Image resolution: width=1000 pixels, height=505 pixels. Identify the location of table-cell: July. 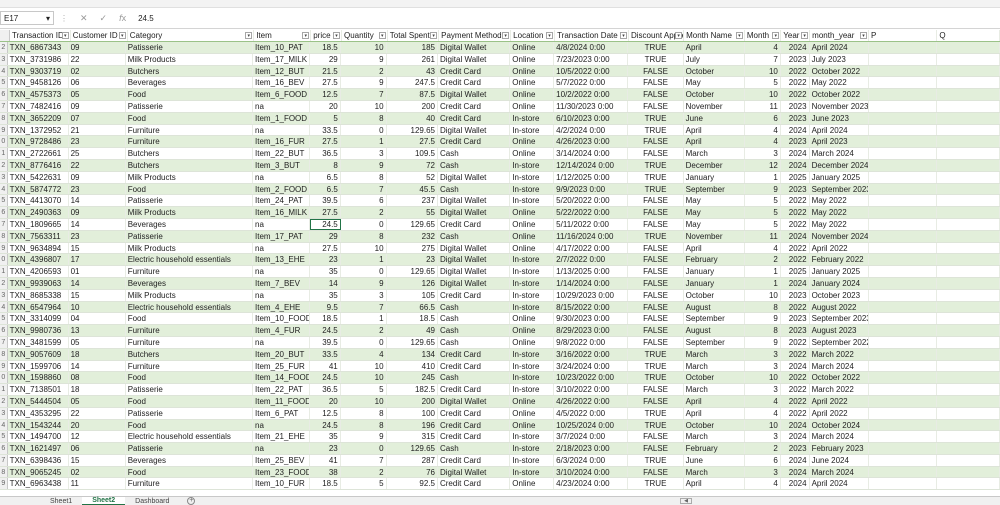
(714, 59).